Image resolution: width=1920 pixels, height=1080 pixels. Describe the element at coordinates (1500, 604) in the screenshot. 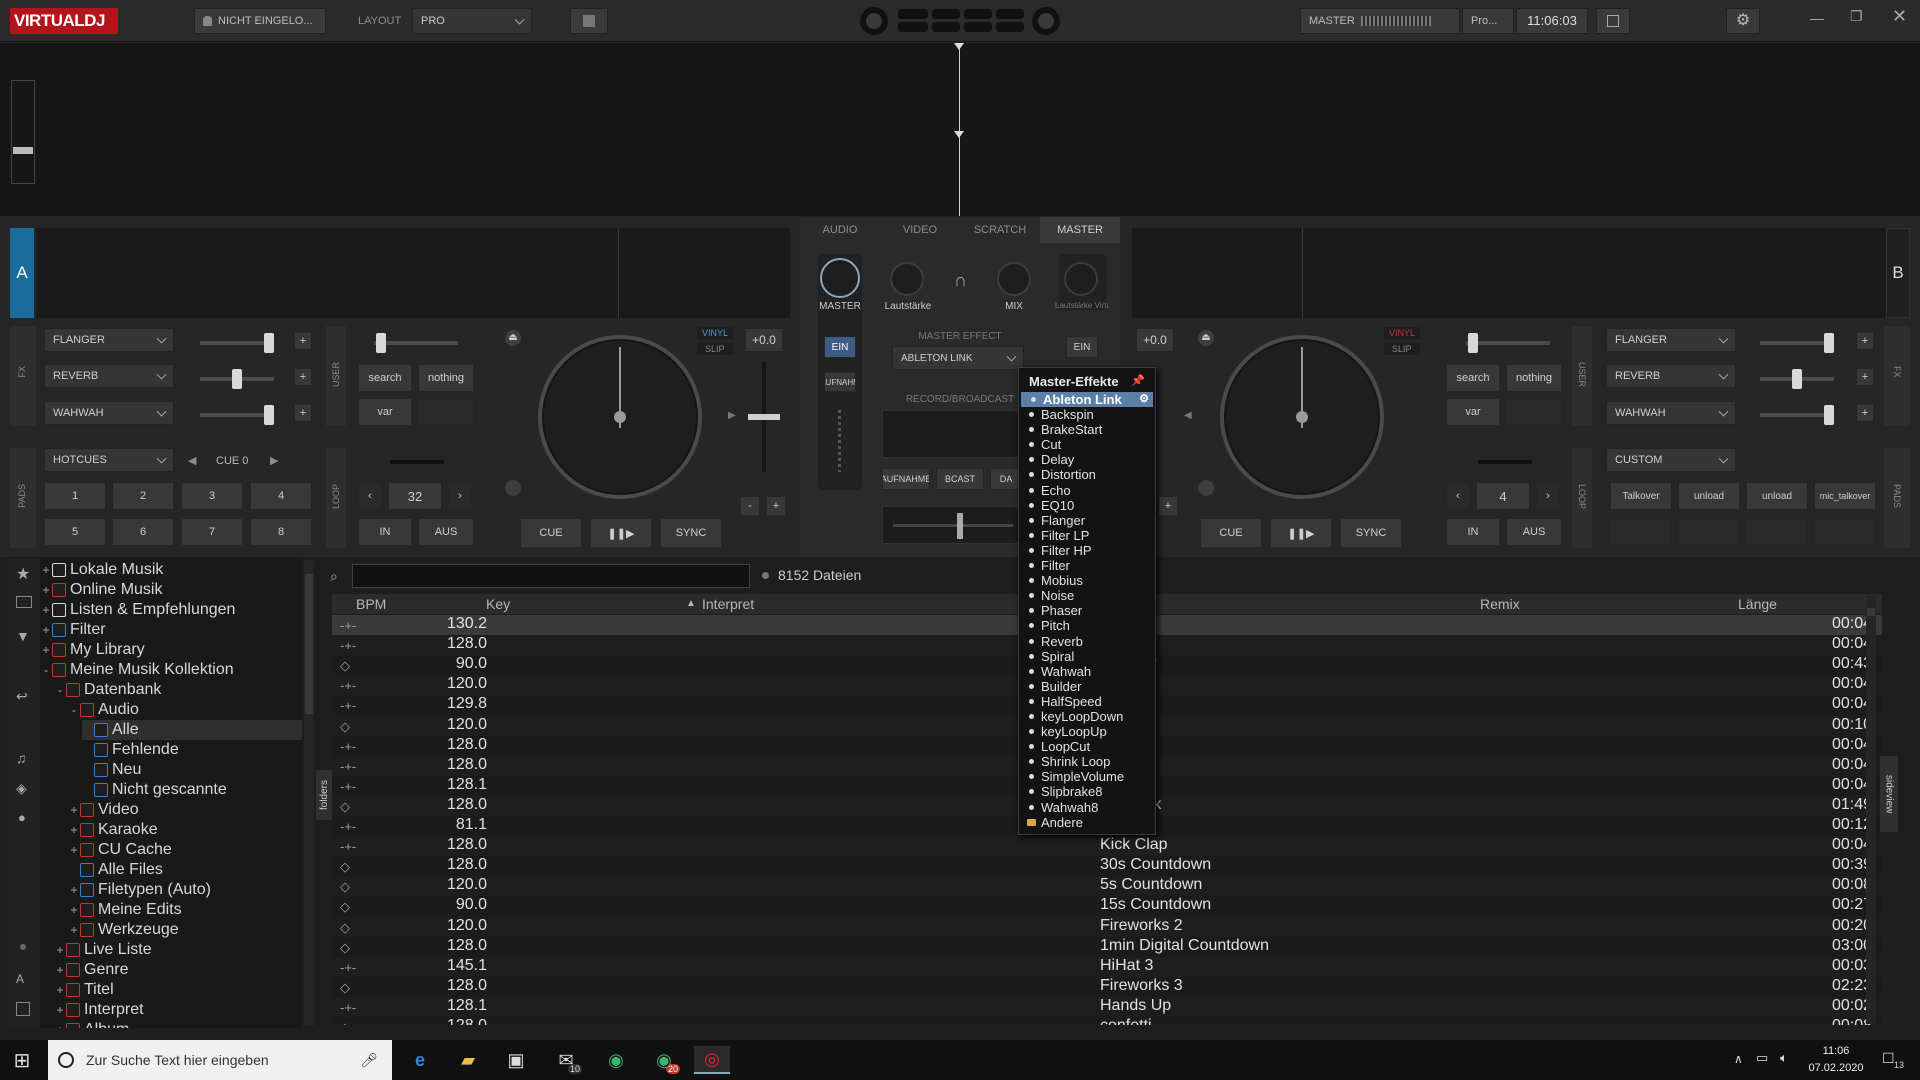

I see `column-remix: Remix` at that location.